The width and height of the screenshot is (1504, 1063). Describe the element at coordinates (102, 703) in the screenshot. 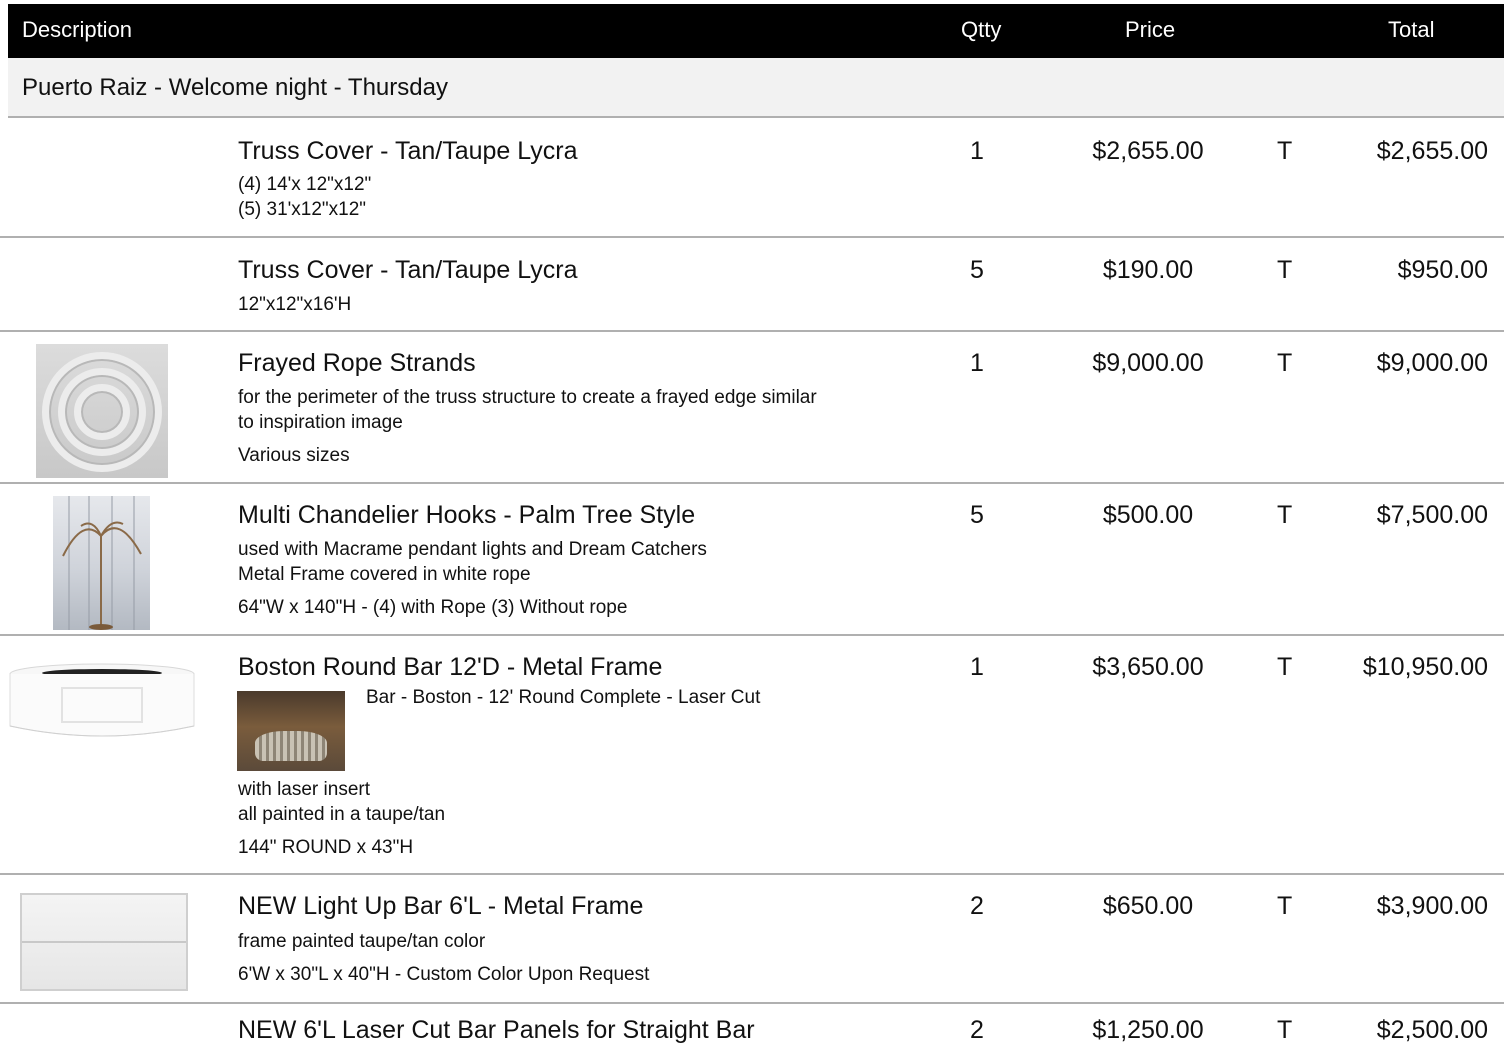

I see `round-bar-image` at that location.